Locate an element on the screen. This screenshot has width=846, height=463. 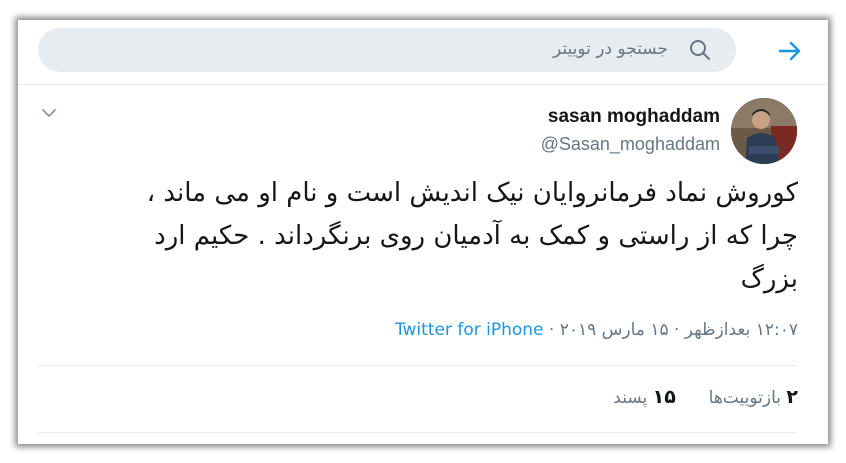
likes-stat: ۱۵ پسند is located at coordinates (644, 397).